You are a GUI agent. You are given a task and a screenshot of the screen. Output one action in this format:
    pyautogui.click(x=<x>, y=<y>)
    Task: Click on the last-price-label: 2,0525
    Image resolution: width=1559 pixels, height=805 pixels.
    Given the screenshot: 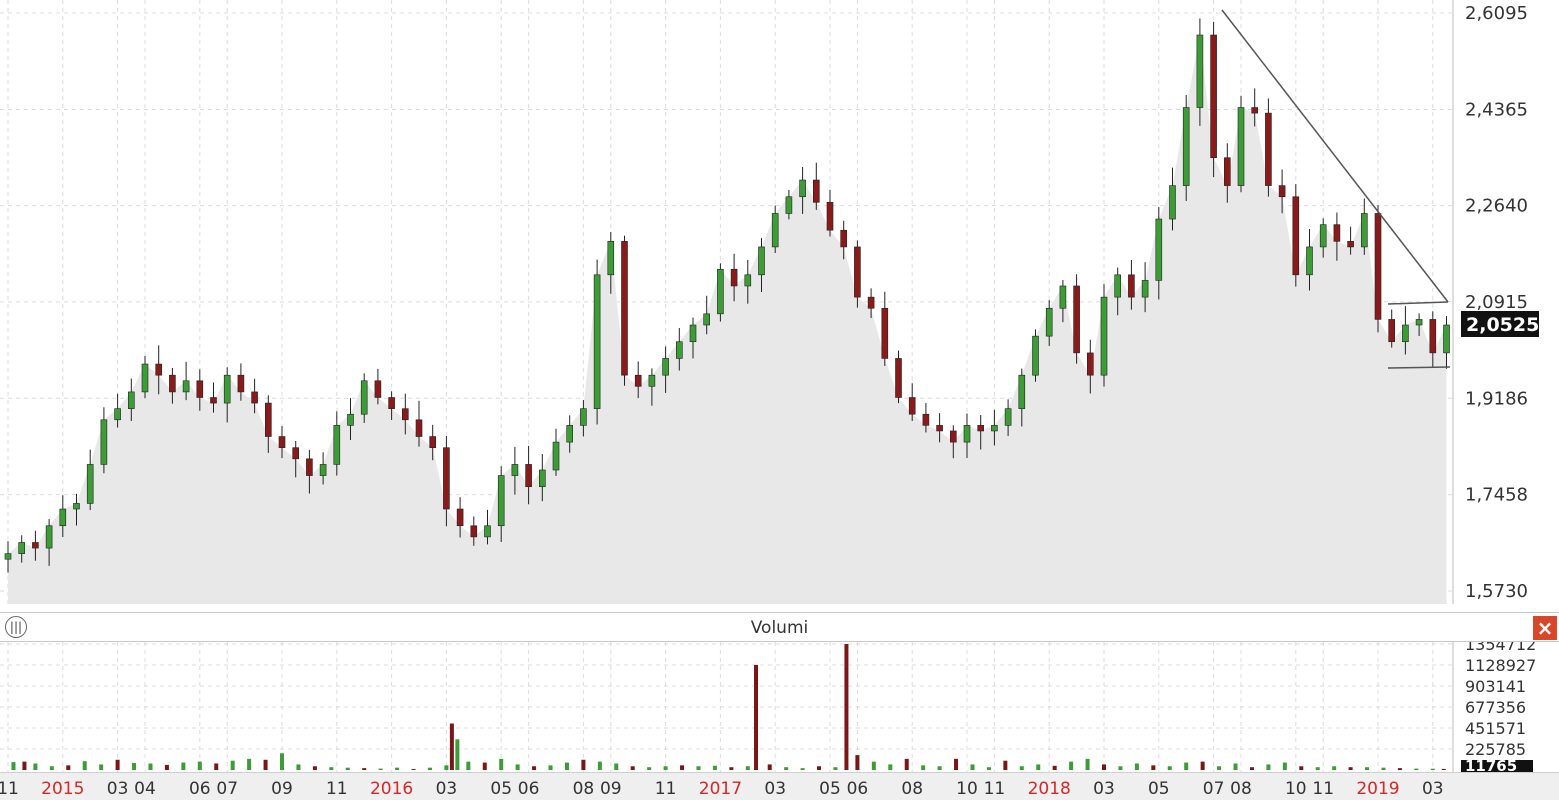 What is the action you would take?
    pyautogui.click(x=1502, y=325)
    